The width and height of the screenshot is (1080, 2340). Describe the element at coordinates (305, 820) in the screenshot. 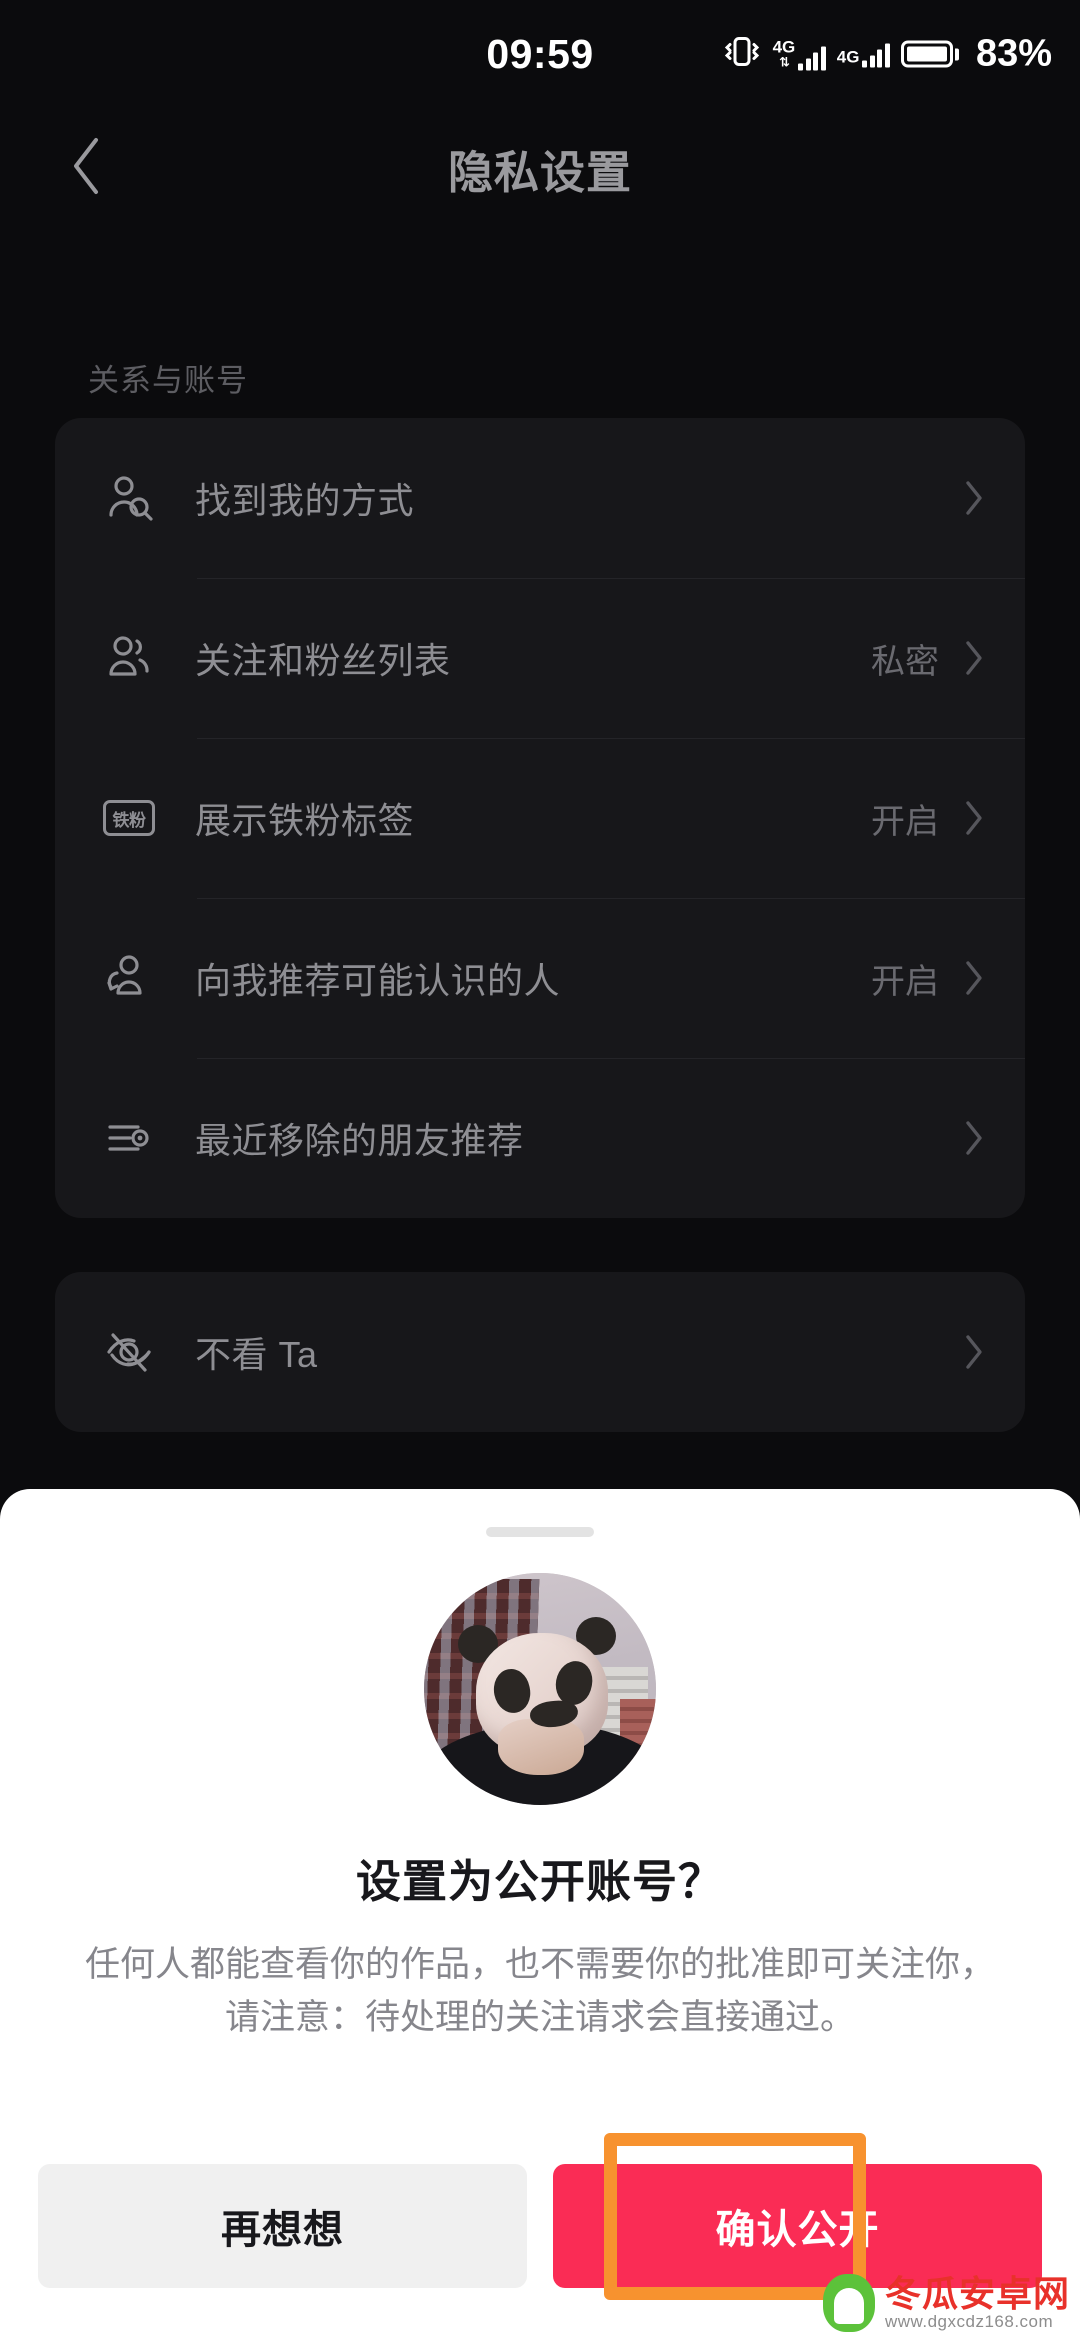

I see `row-label: 展示铁粉标签` at that location.